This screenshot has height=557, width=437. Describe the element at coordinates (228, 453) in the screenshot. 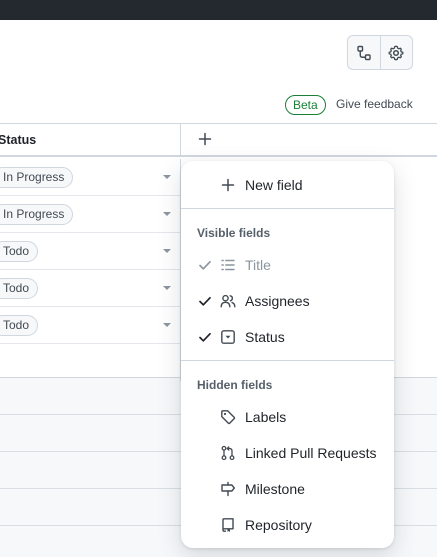

I see `pull-request-icon` at that location.